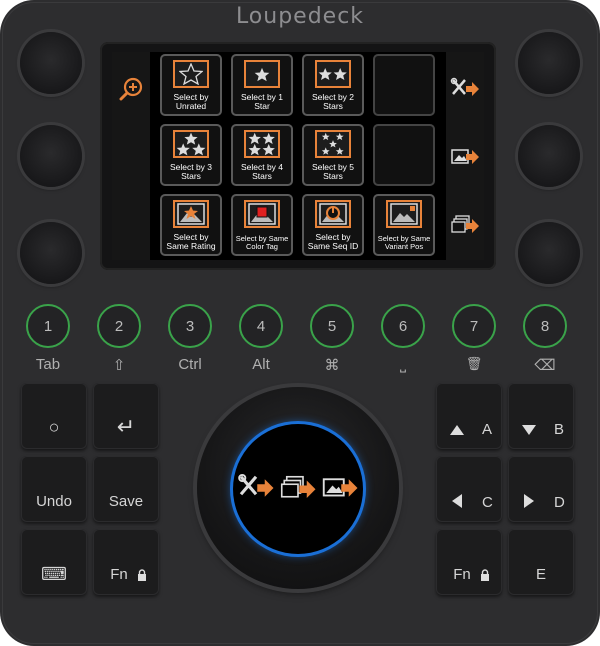 This screenshot has width=600, height=646. Describe the element at coordinates (529, 430) in the screenshot. I see `down-arrow-icon` at that location.